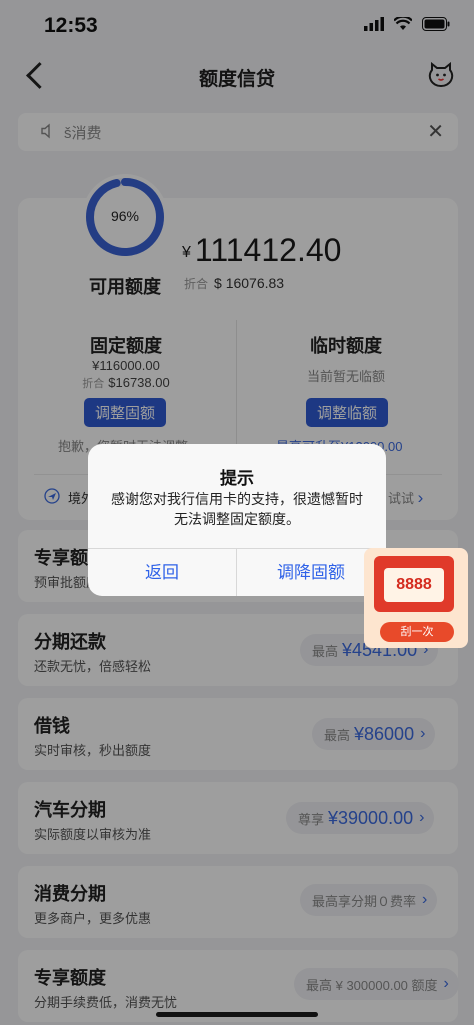  Describe the element at coordinates (237, 478) in the screenshot. I see `dialog-title: 提示` at that location.